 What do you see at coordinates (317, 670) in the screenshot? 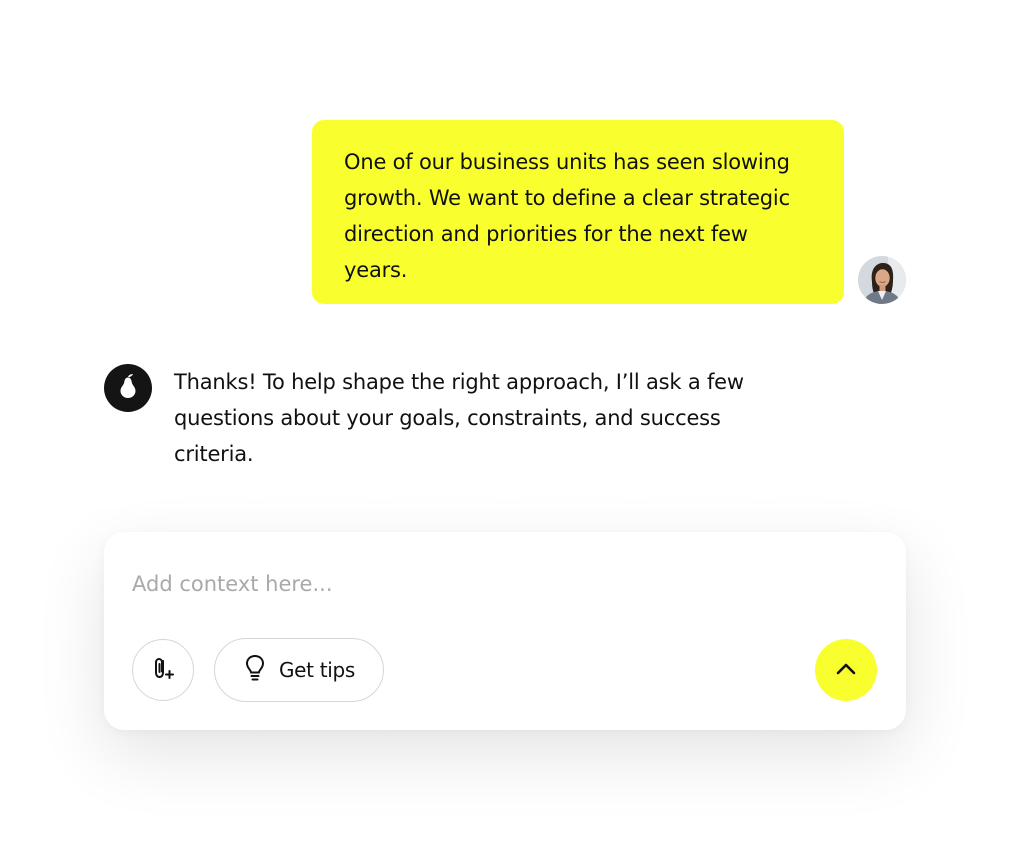
I see `get-tips-label: Get tips` at bounding box center [317, 670].